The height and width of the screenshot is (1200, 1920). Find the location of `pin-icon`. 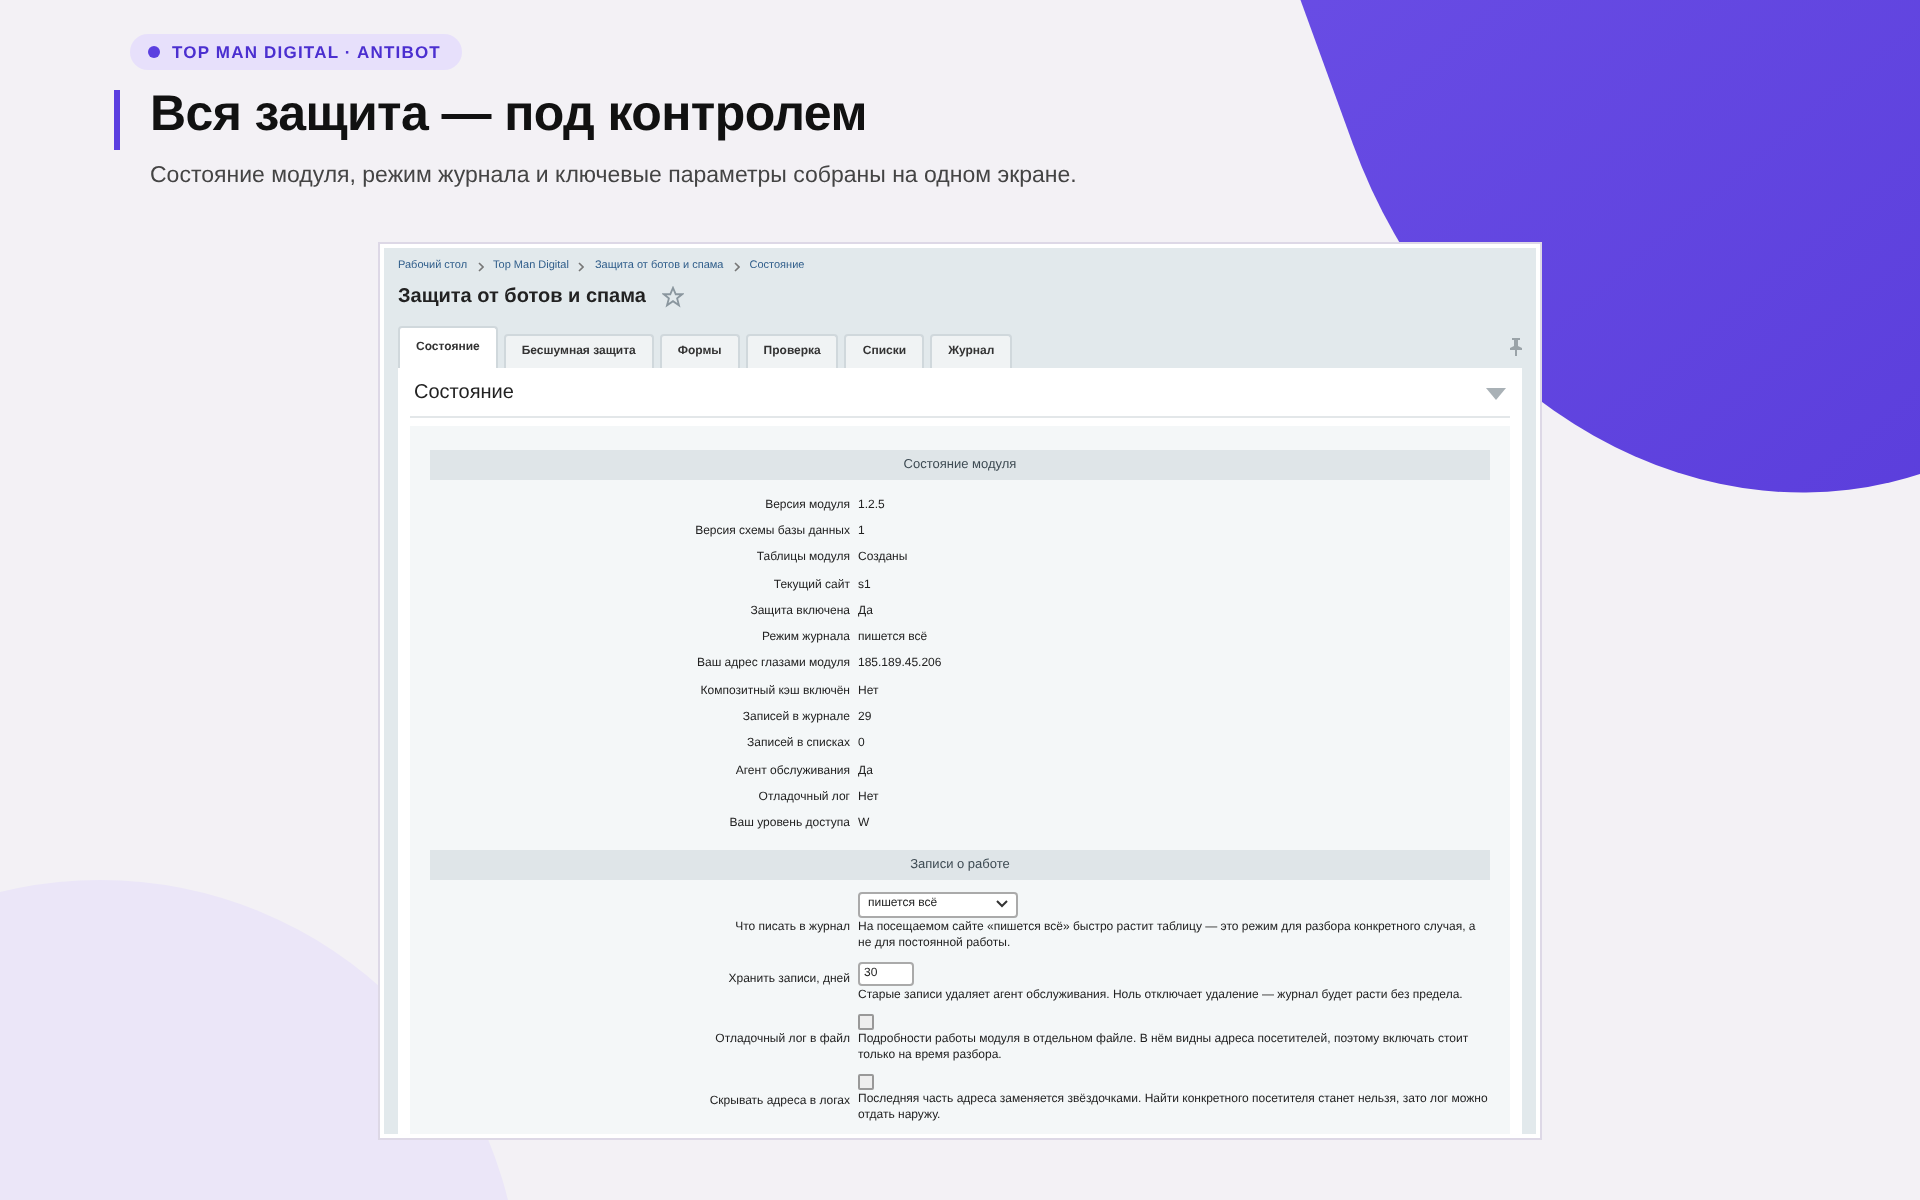

pin-icon is located at coordinates (1516, 347).